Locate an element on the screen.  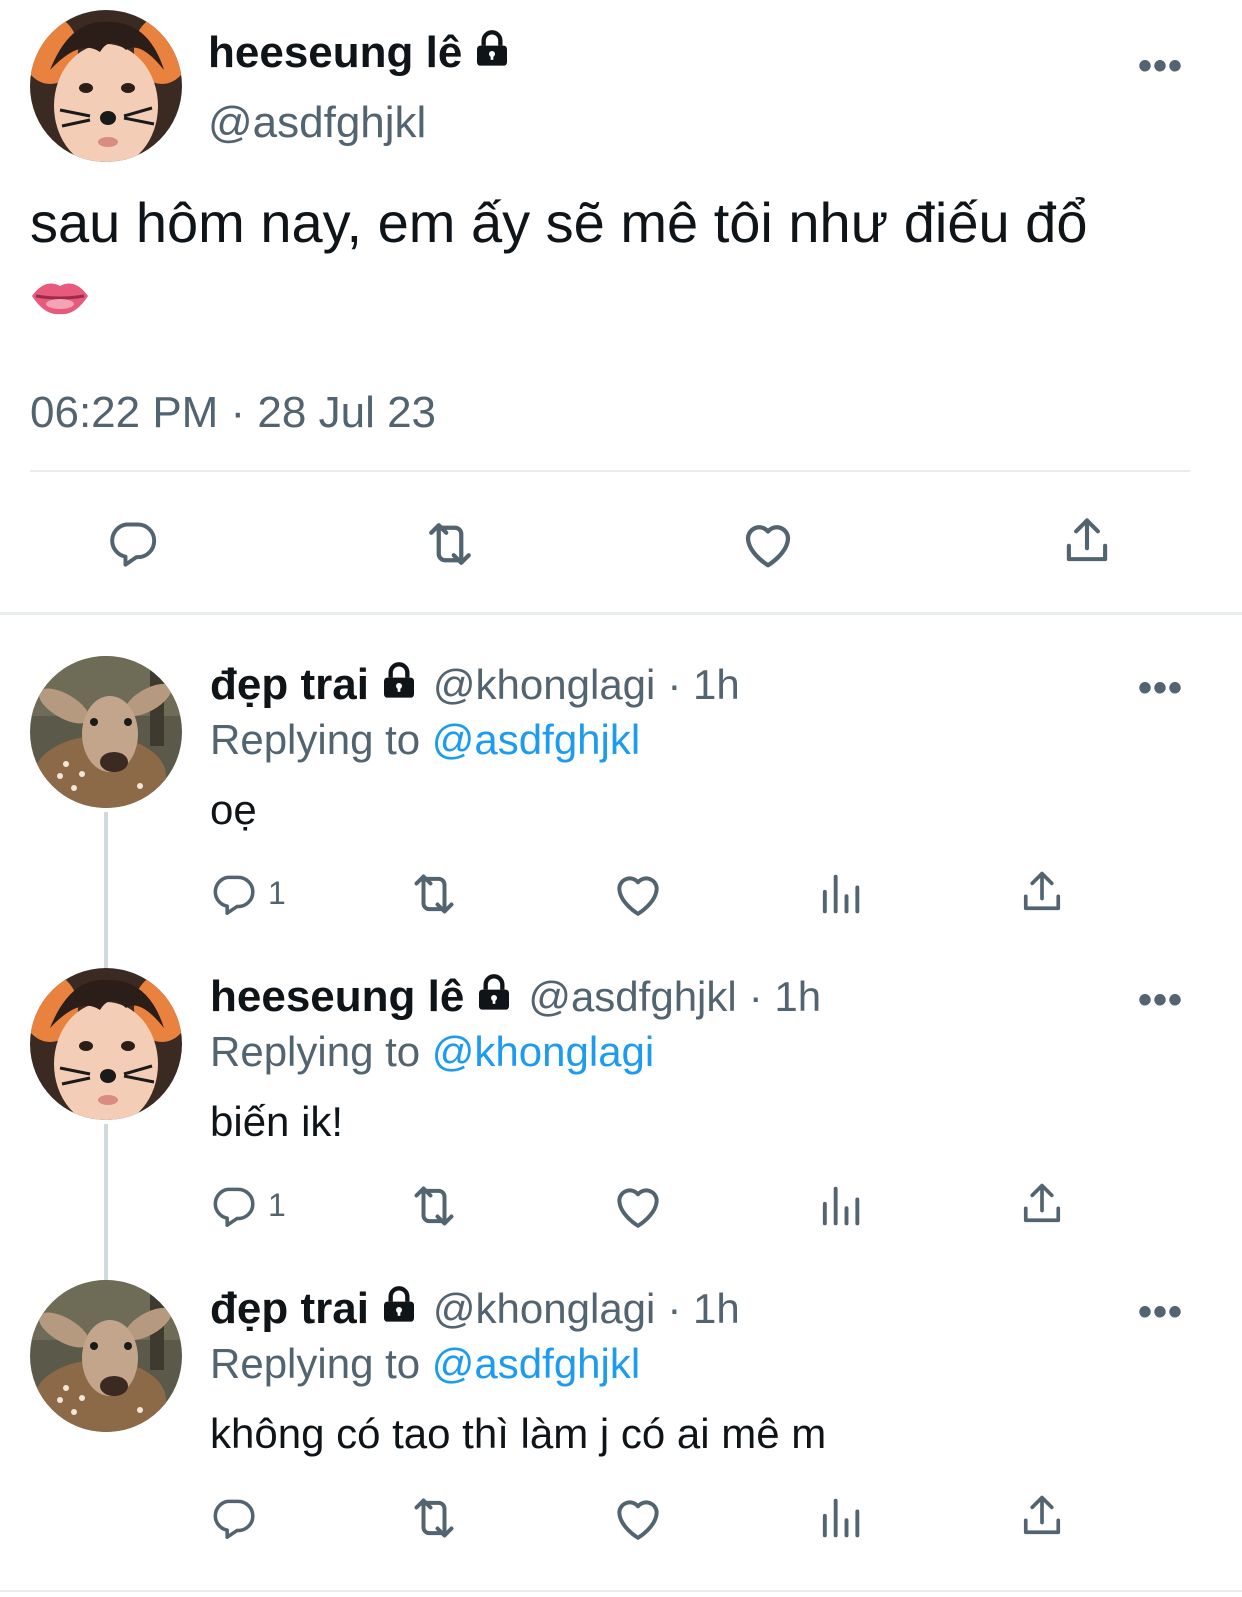
author-name-row: heeseung lê is located at coordinates (360, 53).